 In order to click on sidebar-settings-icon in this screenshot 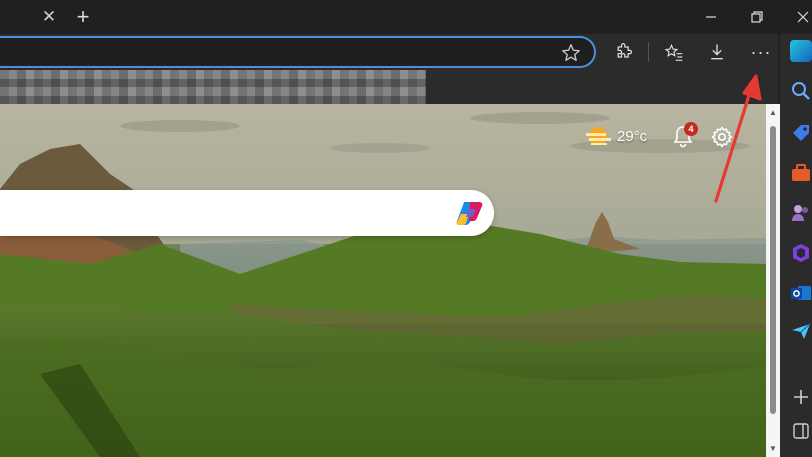, I will do `click(801, 435)`.